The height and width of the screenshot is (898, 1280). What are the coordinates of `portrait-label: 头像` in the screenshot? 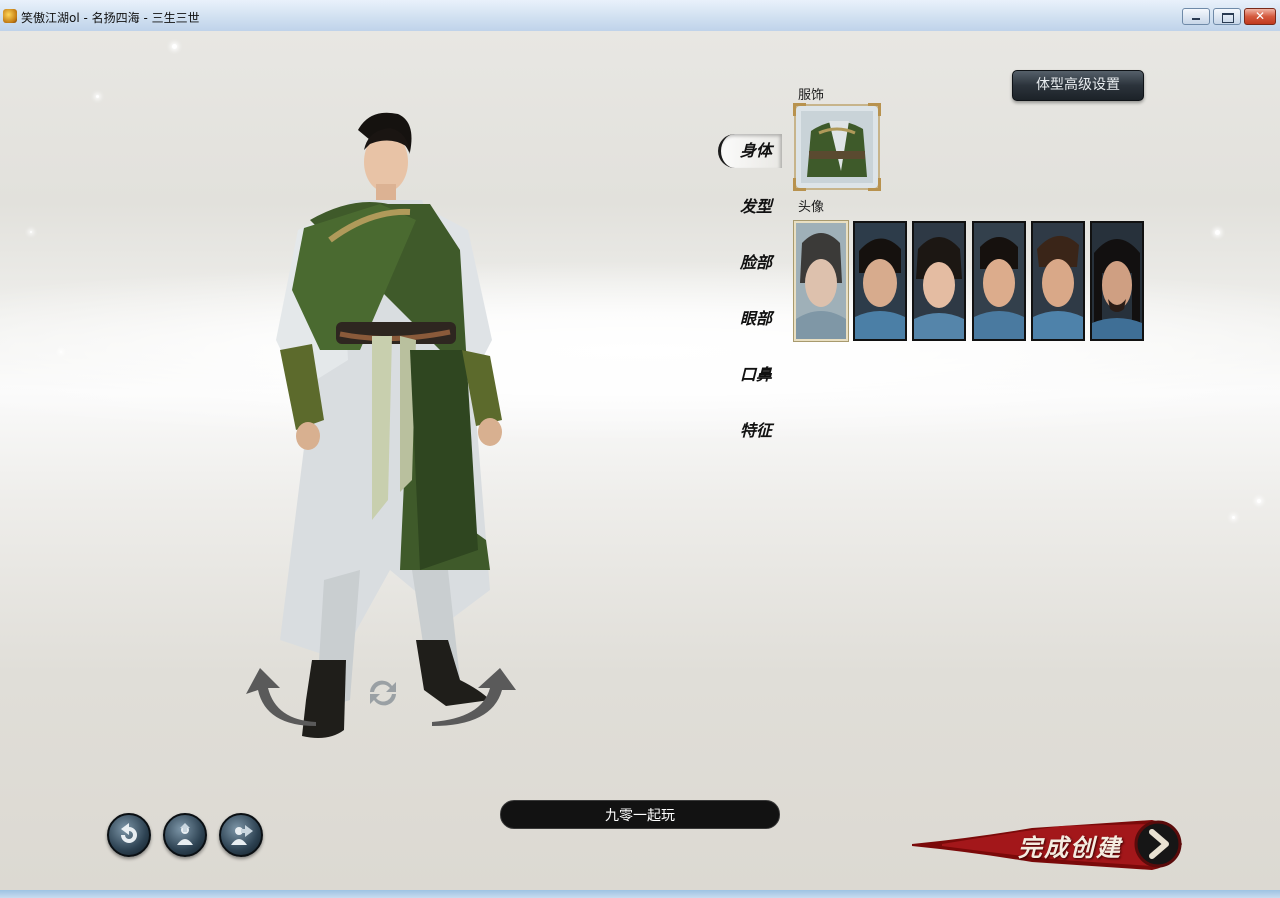 It's located at (811, 207).